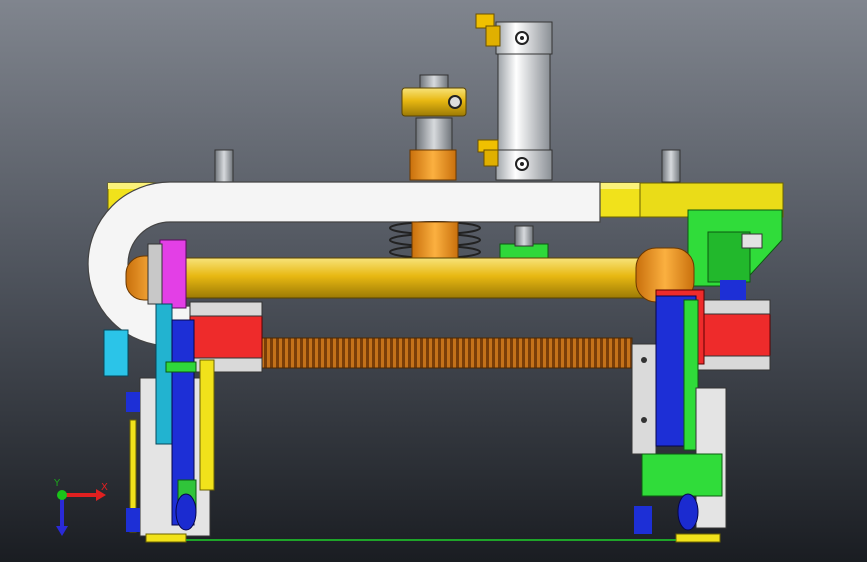 This screenshot has width=867, height=562. Describe the element at coordinates (224, 166) in the screenshot. I see `guide-post-left` at that location.